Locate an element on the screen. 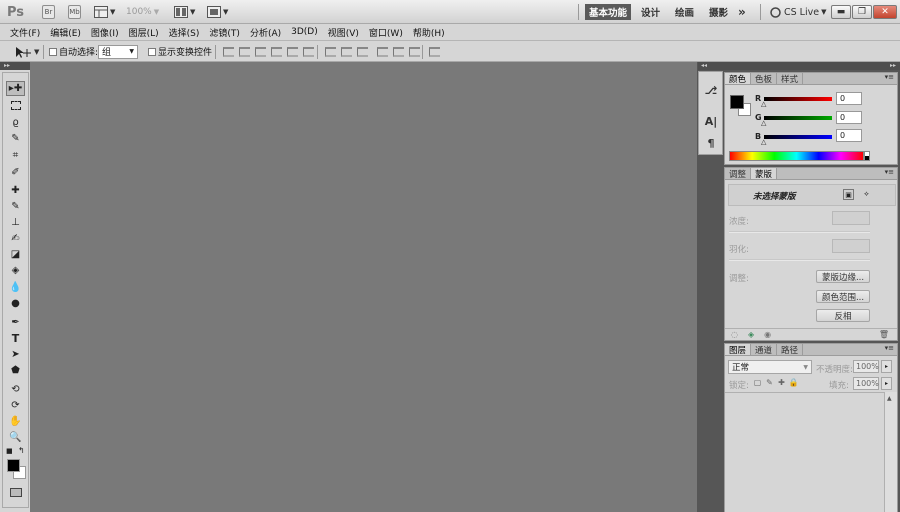  tab-adjustments: 调整 is located at coordinates (738, 174).